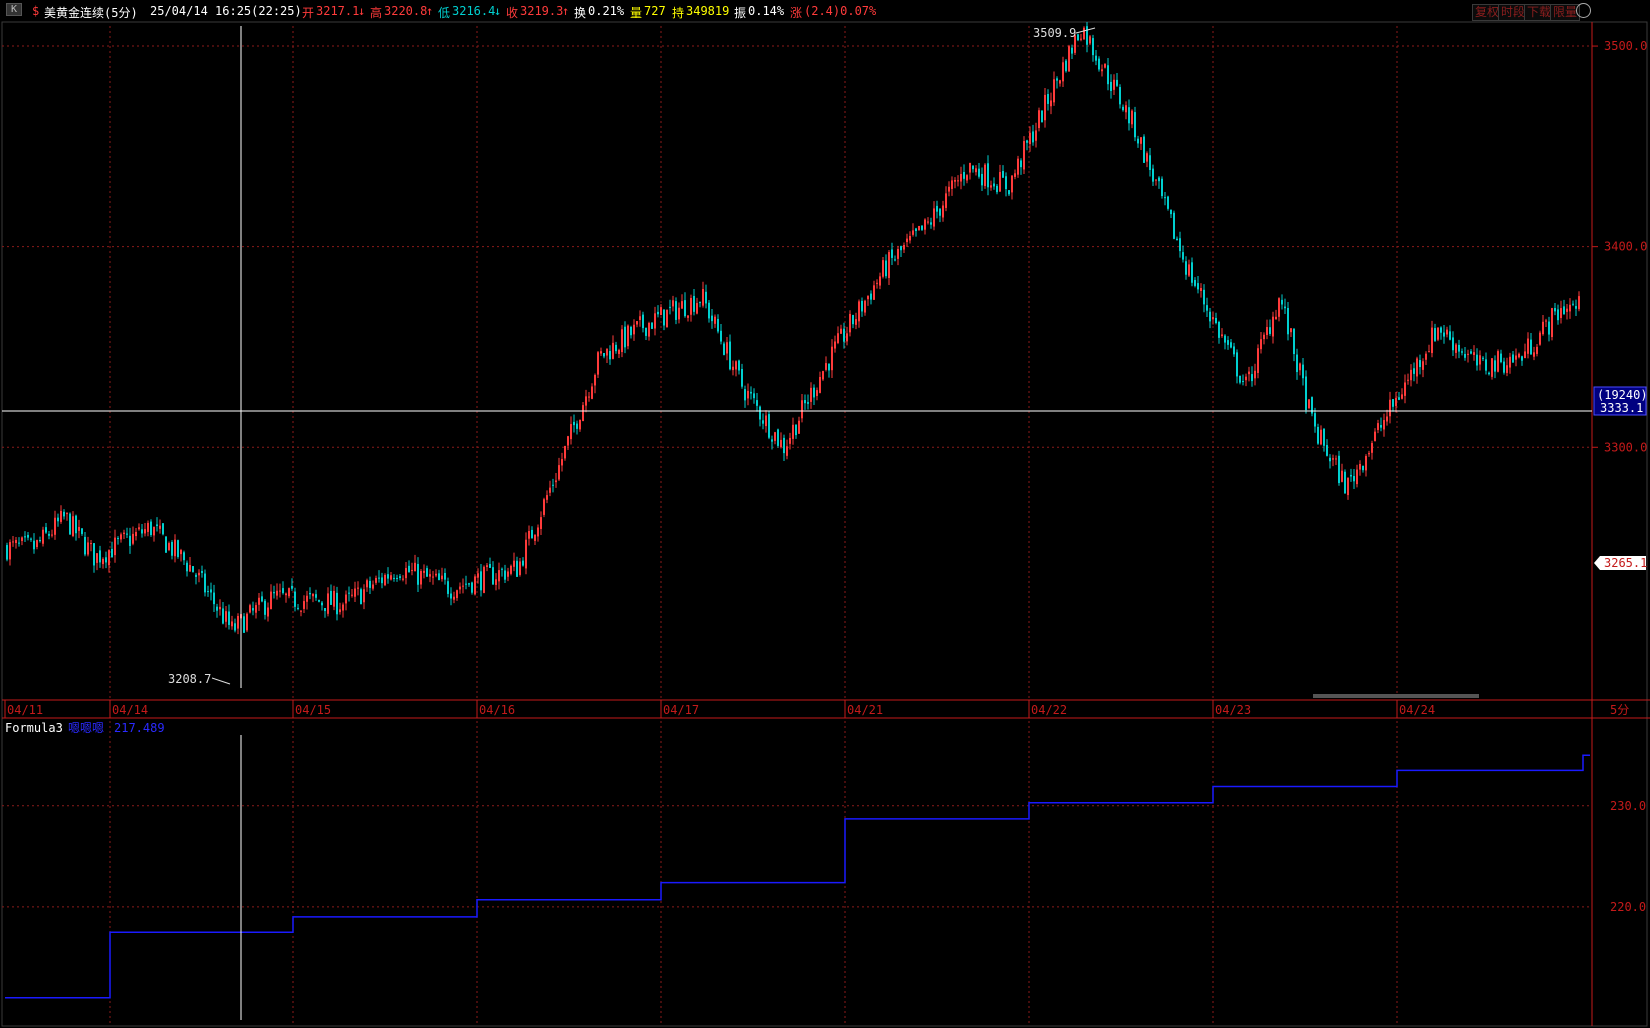 The height and width of the screenshot is (1028, 1650). Describe the element at coordinates (1396, 696) in the screenshot. I see `scroll-bar` at that location.